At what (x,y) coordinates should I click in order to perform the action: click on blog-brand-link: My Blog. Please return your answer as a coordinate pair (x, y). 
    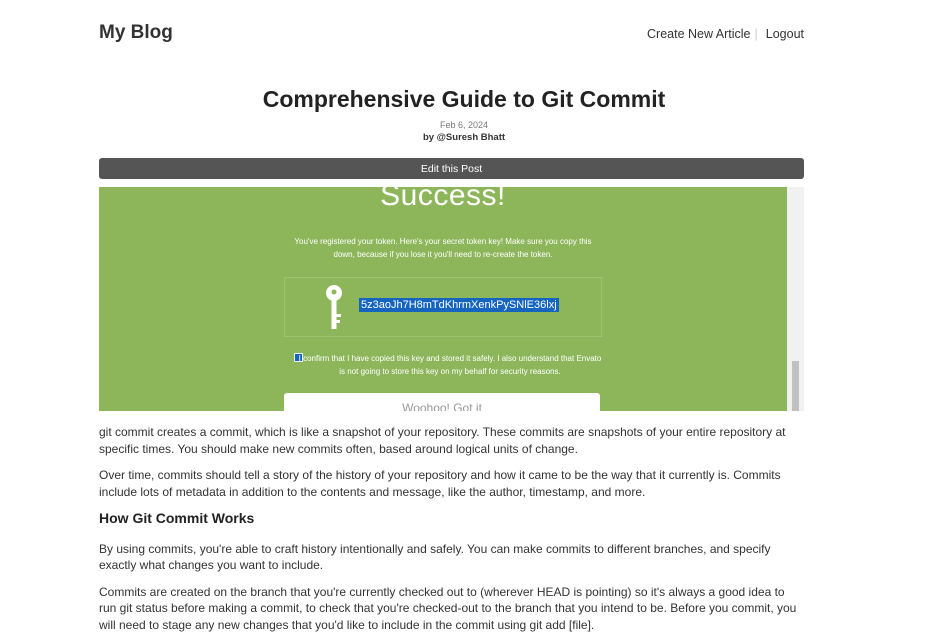
    Looking at the image, I should click on (136, 33).